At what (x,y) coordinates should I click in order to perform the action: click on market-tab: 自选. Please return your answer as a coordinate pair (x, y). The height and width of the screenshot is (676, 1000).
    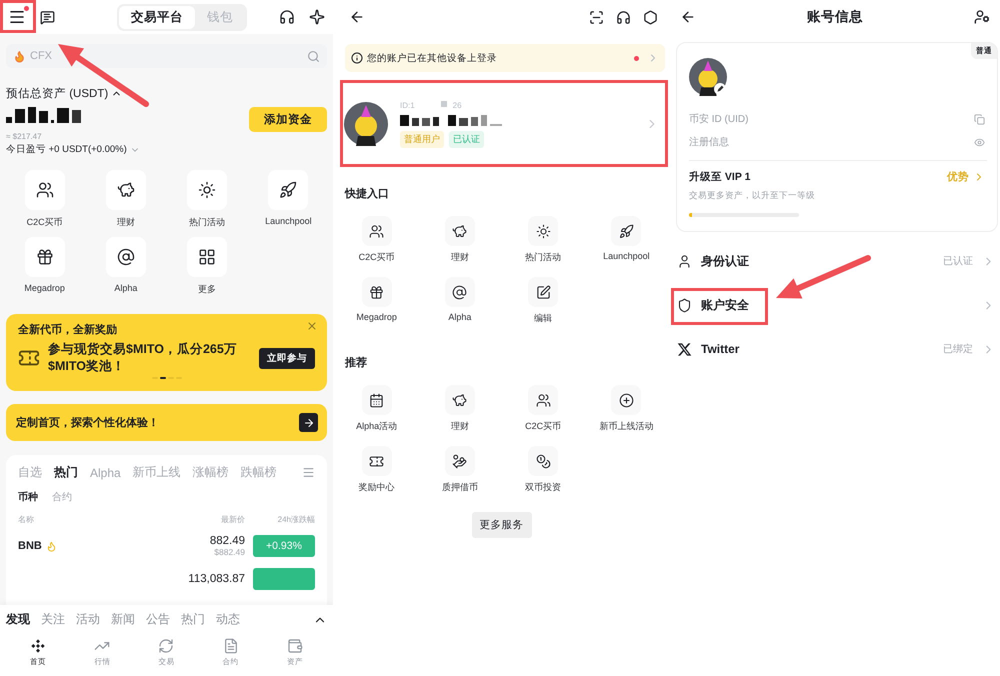
    Looking at the image, I should click on (30, 472).